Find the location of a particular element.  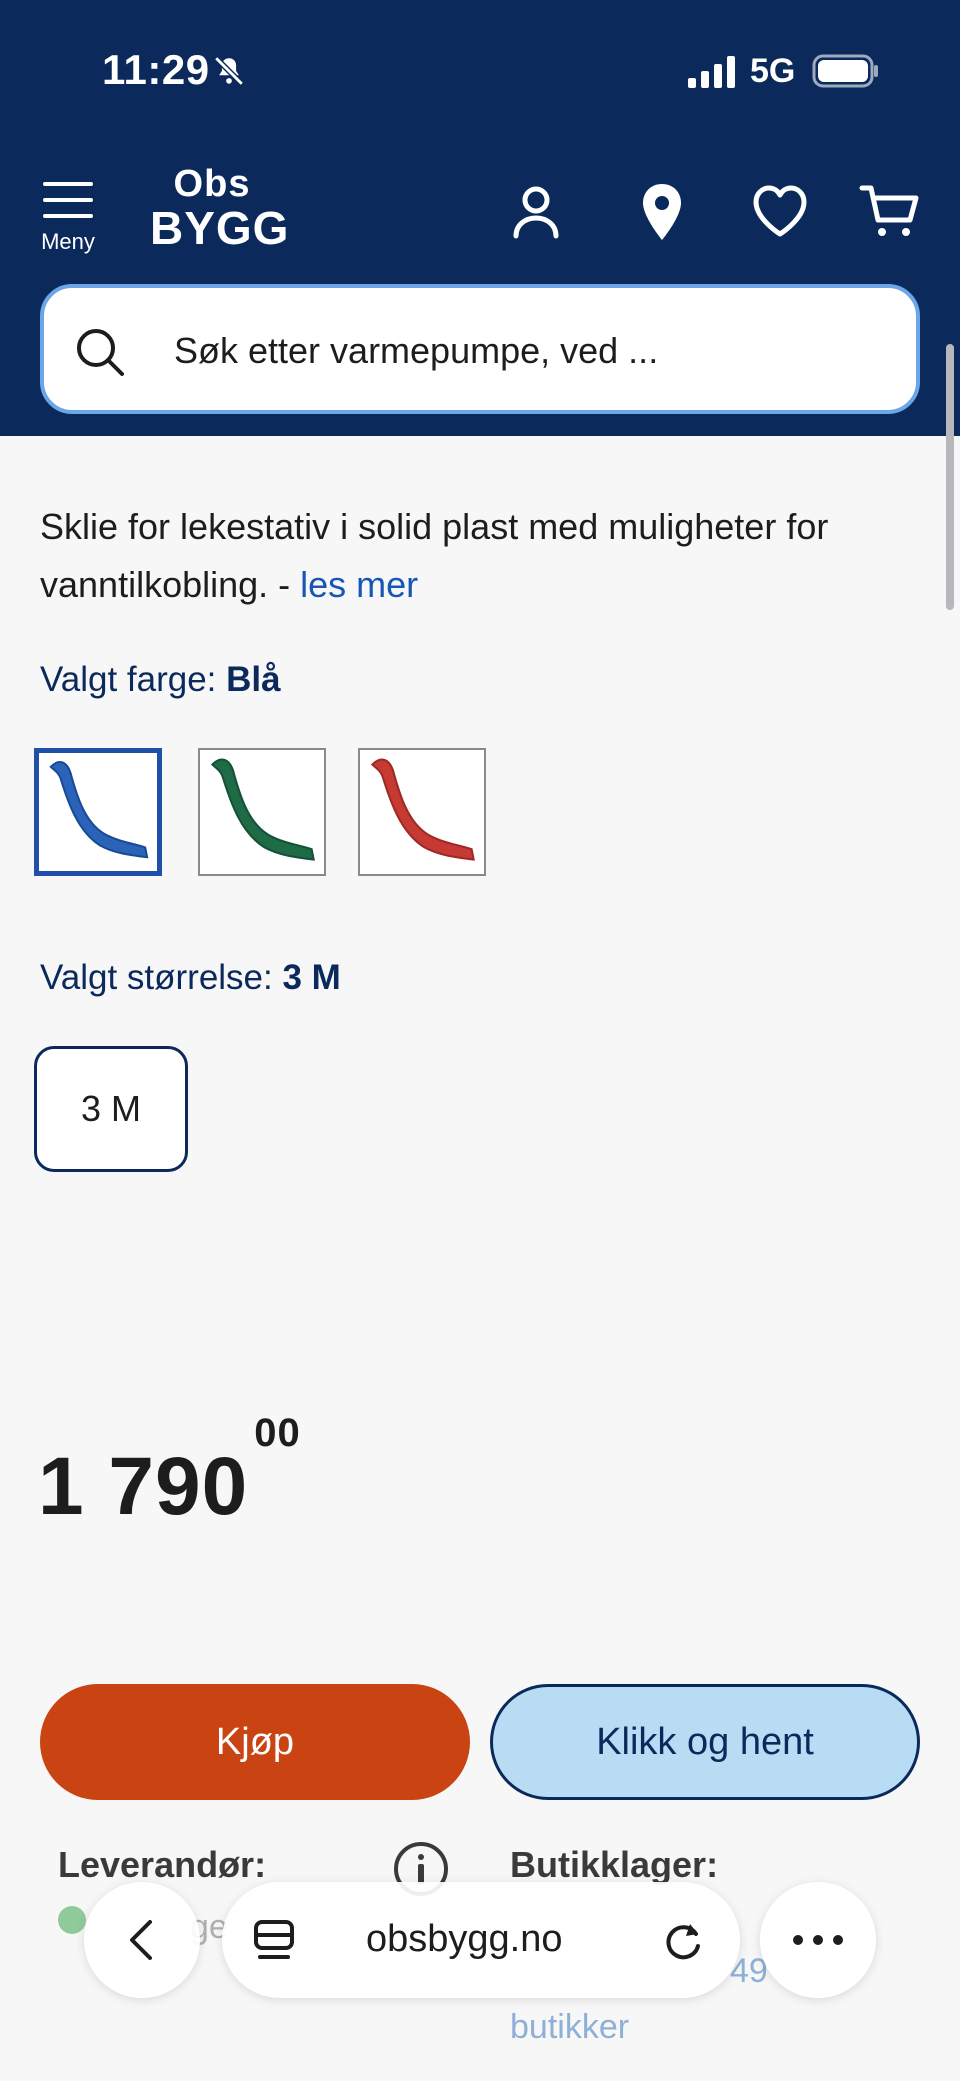

price-cents: 00 is located at coordinates (277, 1432).